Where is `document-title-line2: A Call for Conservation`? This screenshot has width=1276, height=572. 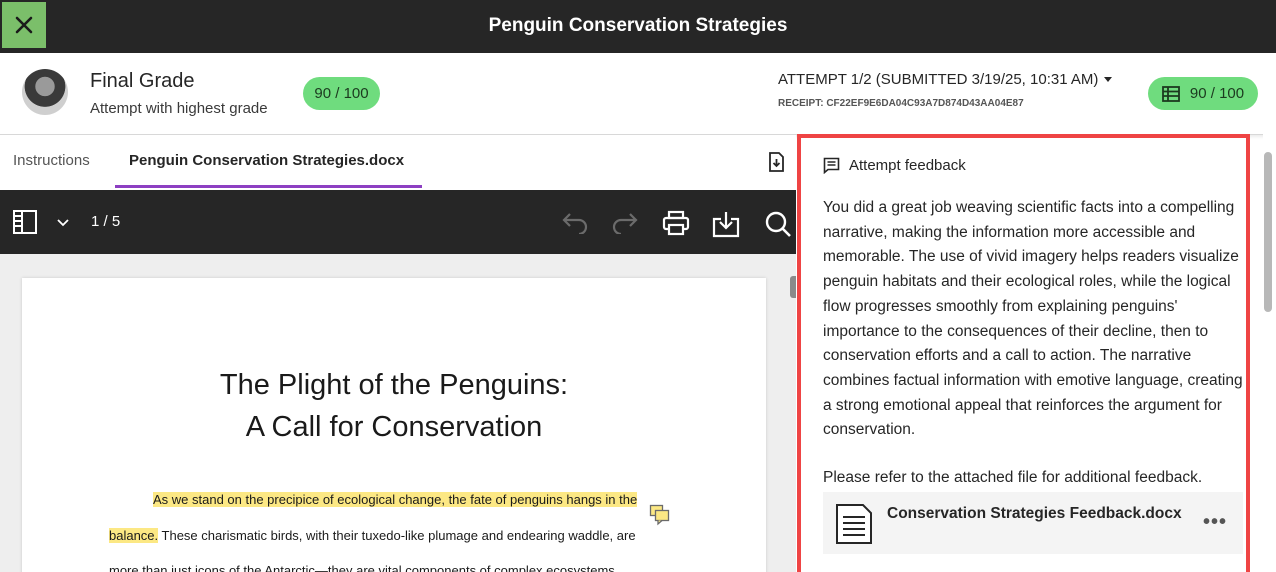 document-title-line2: A Call for Conservation is located at coordinates (394, 427).